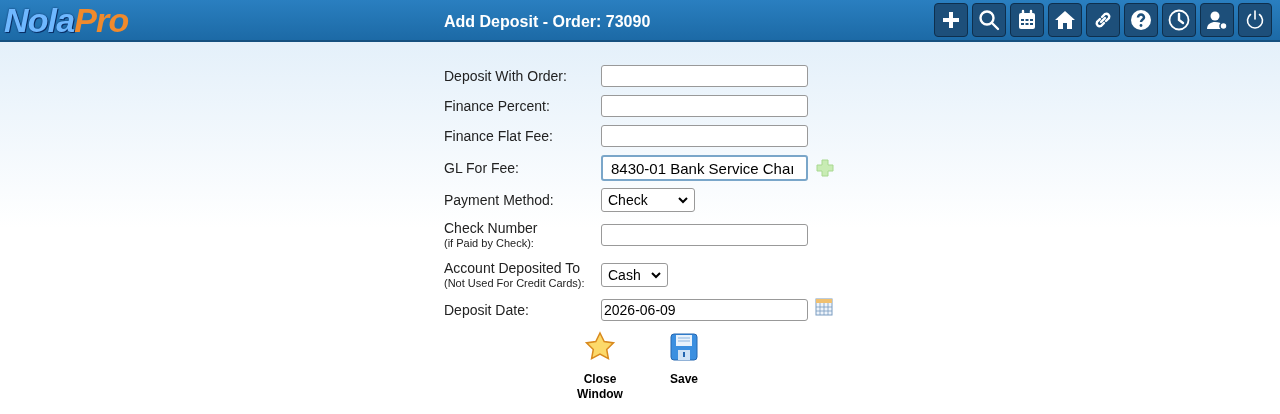 The height and width of the screenshot is (414, 1280). Describe the element at coordinates (487, 310) in the screenshot. I see `field-label: Deposit Date:` at that location.